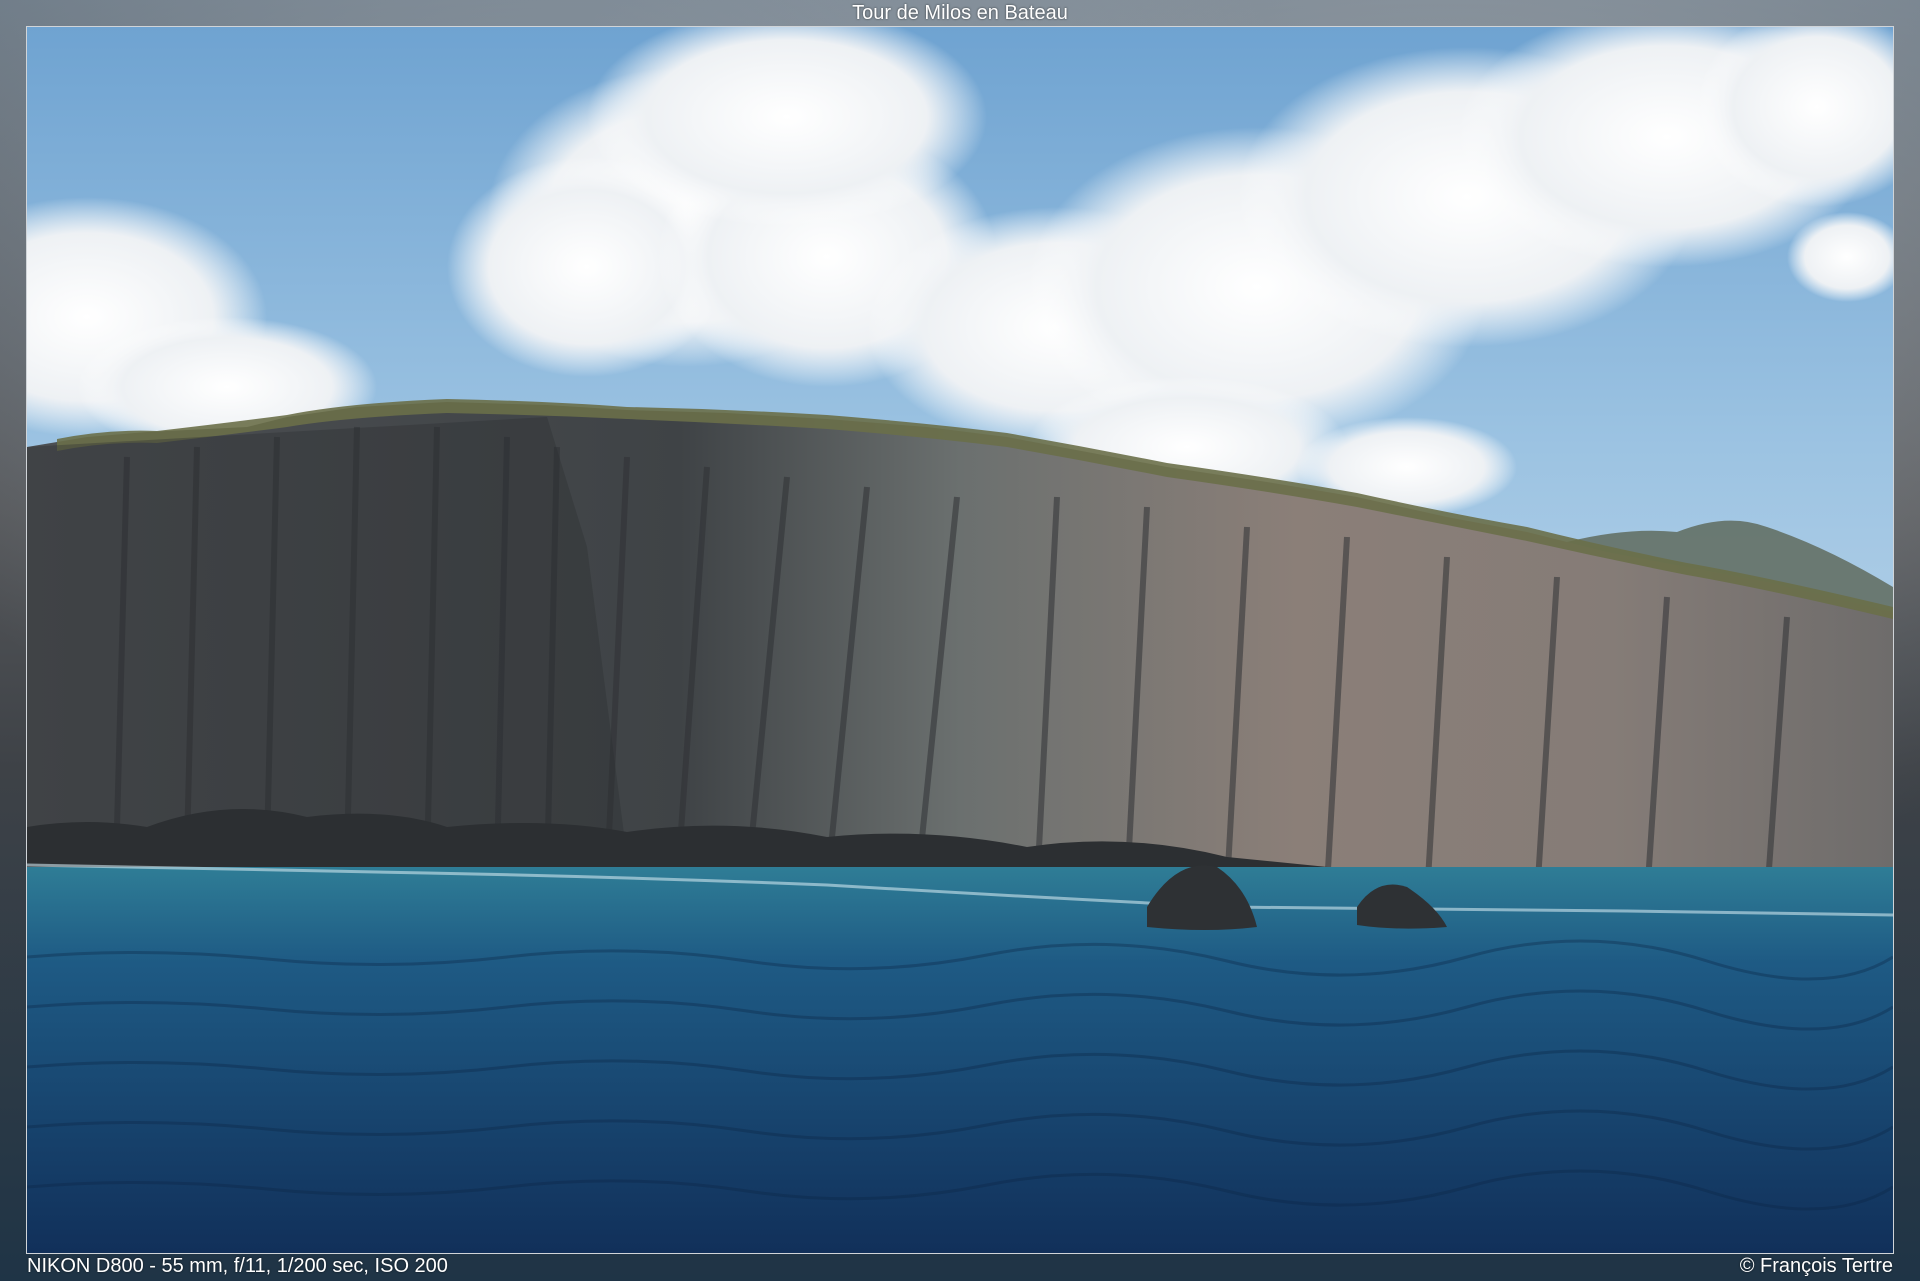 The image size is (1920, 1281). What do you see at coordinates (327, 647) in the screenshot?
I see `cliff-shadow` at bounding box center [327, 647].